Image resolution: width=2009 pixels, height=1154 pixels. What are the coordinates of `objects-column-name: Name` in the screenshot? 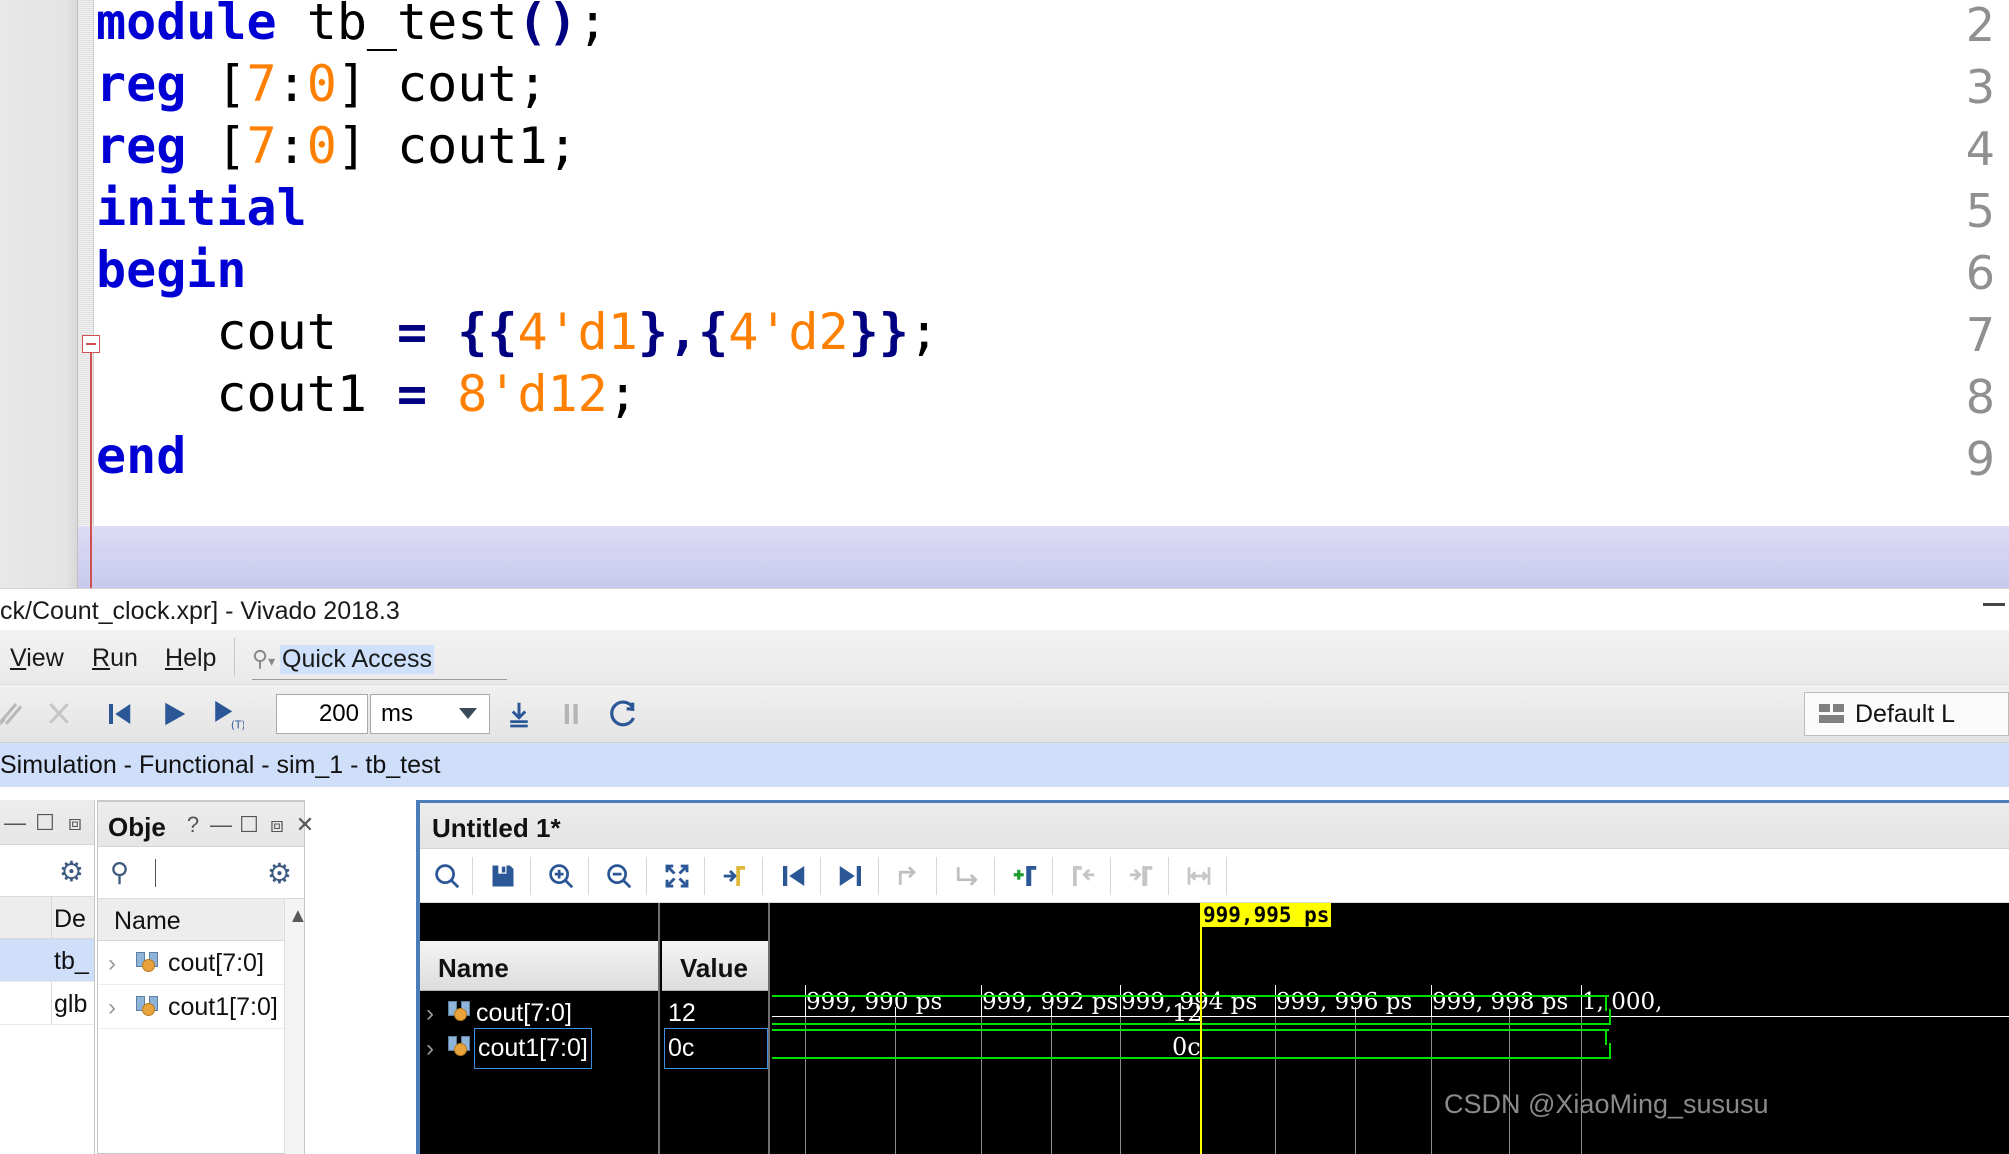 It's located at (147, 921).